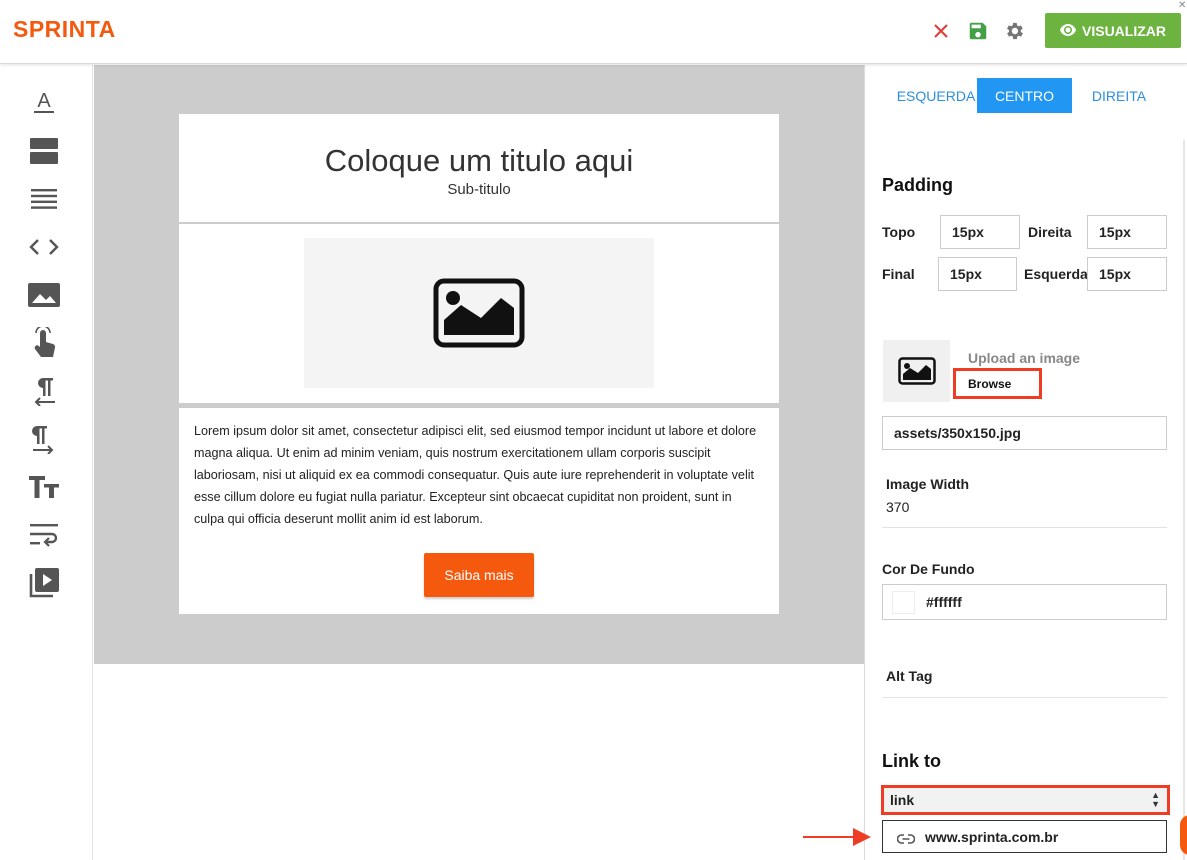 The width and height of the screenshot is (1187, 860). I want to click on image-thumbnail-icon, so click(916, 371).